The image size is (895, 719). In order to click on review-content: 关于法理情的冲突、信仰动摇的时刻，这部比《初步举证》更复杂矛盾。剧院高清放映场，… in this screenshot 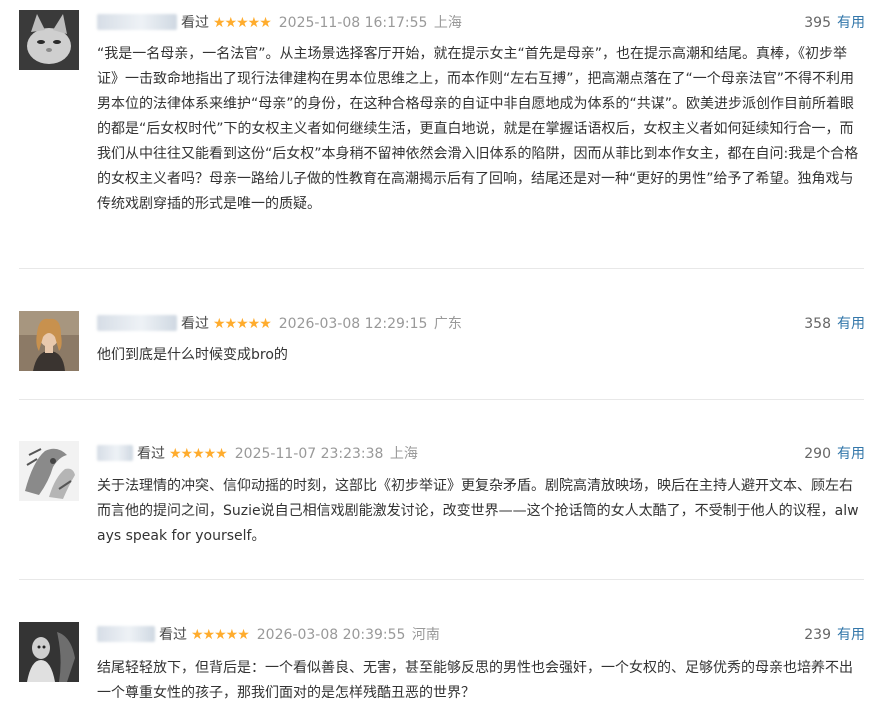, I will do `click(478, 511)`.